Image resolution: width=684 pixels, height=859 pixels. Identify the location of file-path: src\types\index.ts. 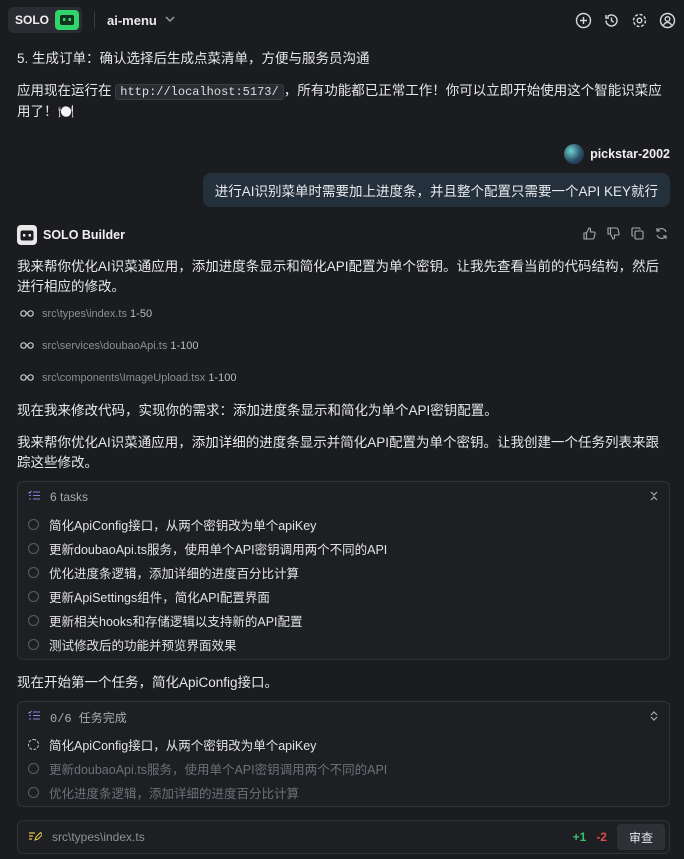
(84, 314).